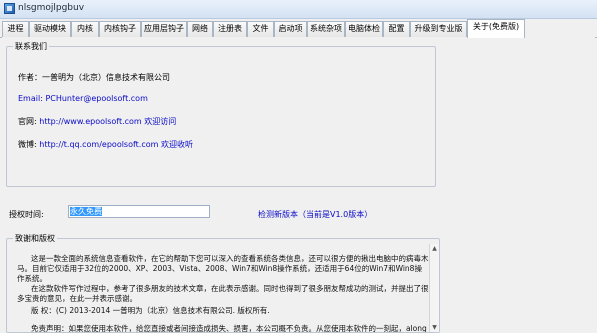 The width and height of the screenshot is (597, 333). What do you see at coordinates (86, 211) in the screenshot?
I see `license-value: 永久免费` at bounding box center [86, 211].